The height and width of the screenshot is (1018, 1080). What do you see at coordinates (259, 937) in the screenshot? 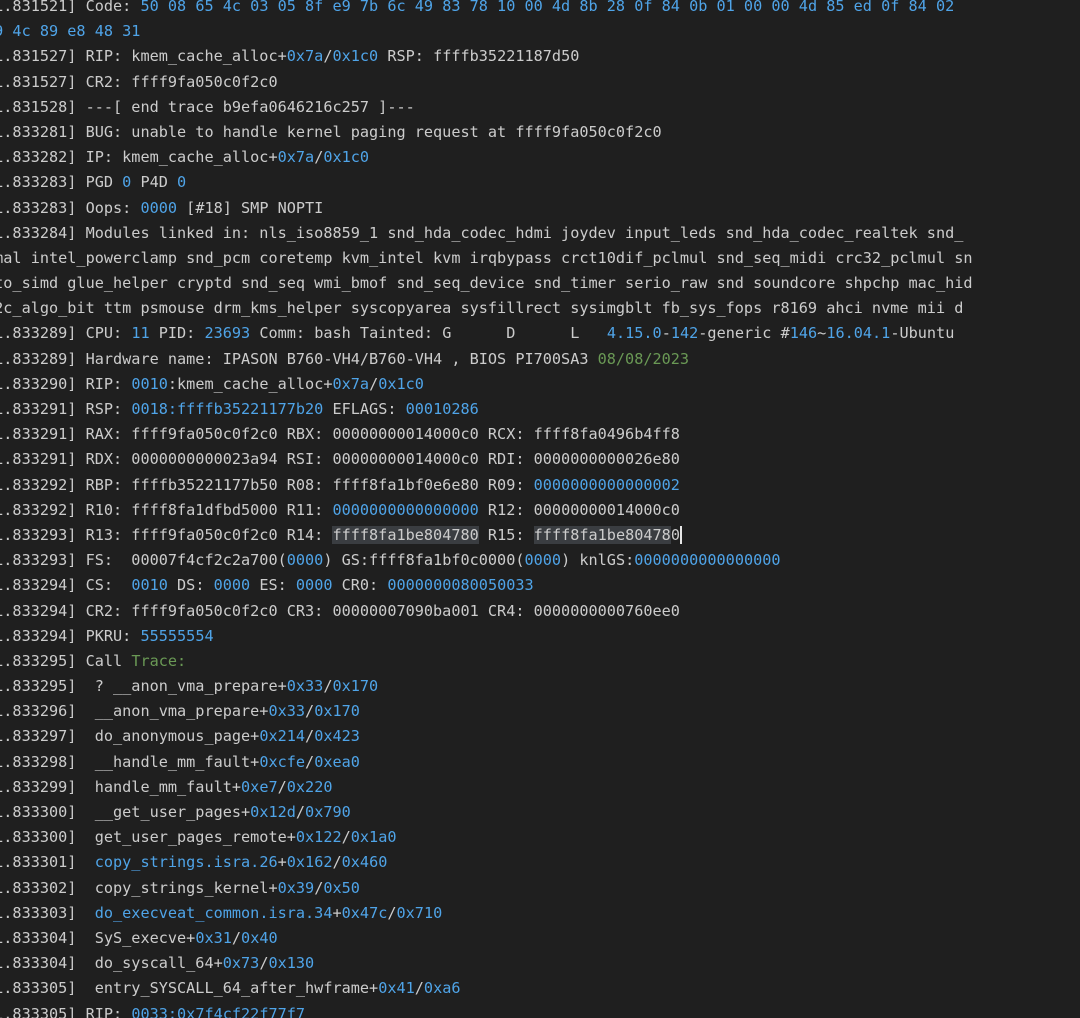
I see `number-token: 0x40` at bounding box center [259, 937].